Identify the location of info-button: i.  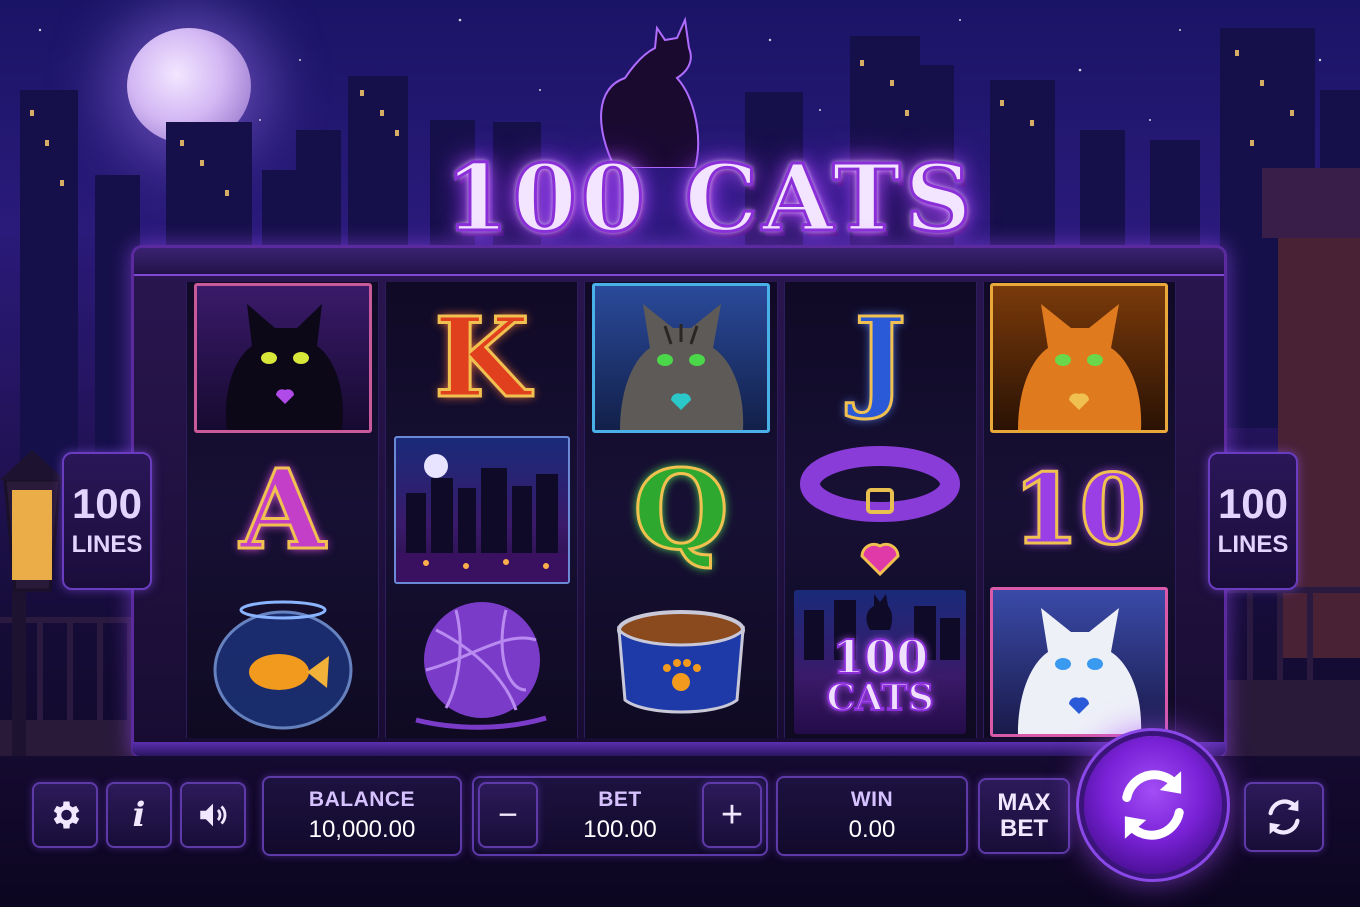
(139, 815).